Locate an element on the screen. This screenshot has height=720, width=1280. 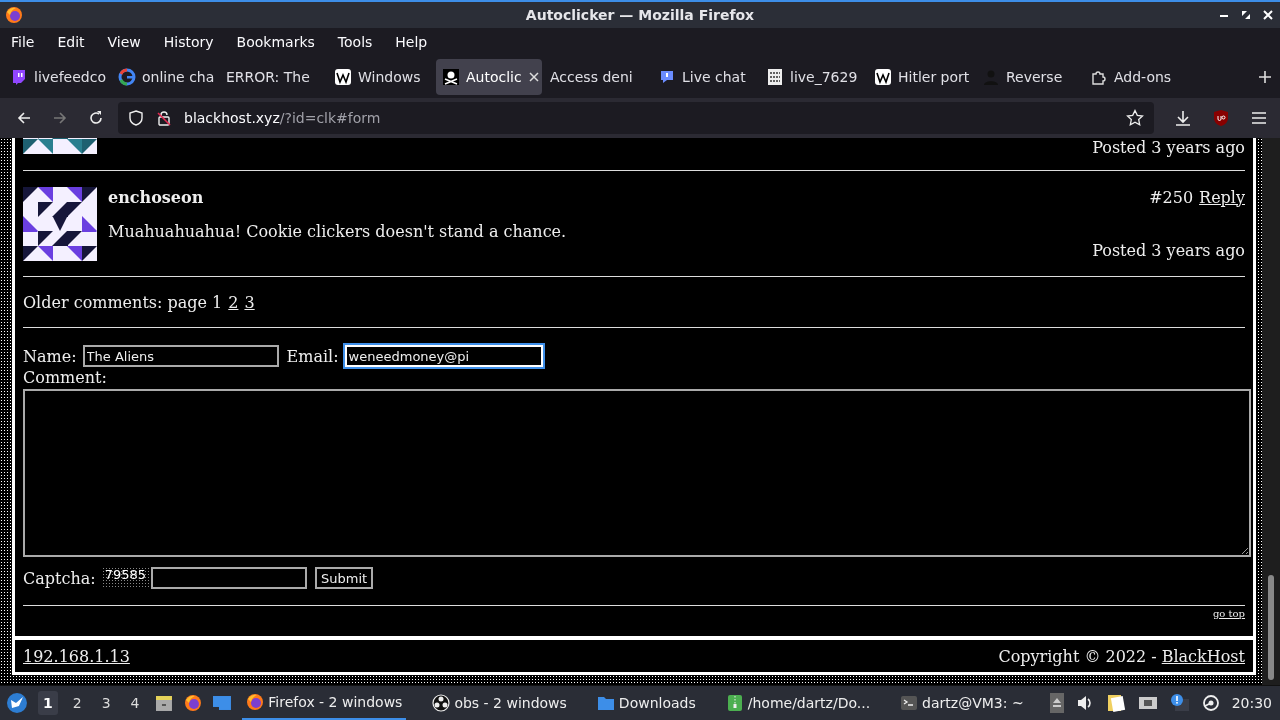
email-field: weneedmoney@pi is located at coordinates (443, 356).